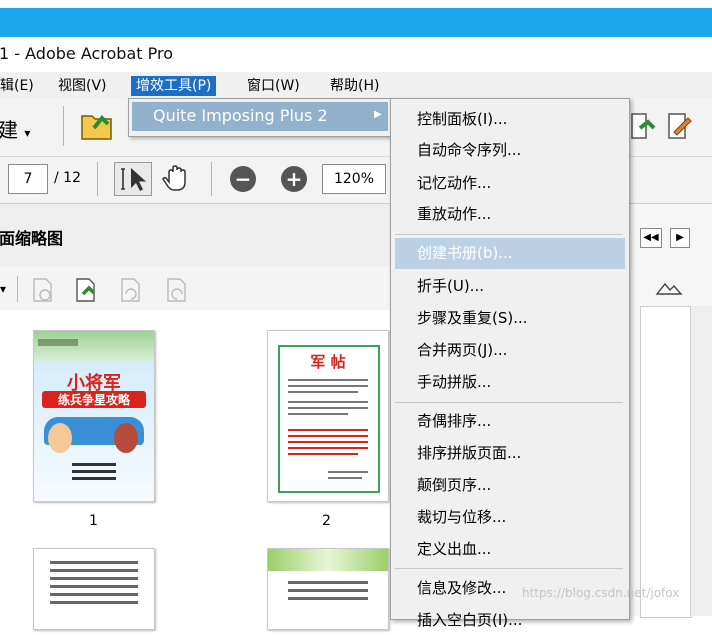 The width and height of the screenshot is (712, 635). I want to click on menu-help: 帮助(H), so click(354, 86).